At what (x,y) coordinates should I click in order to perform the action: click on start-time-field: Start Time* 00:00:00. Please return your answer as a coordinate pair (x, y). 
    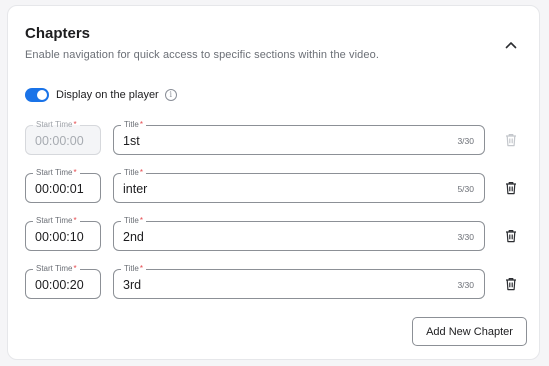
    Looking at the image, I should click on (63, 137).